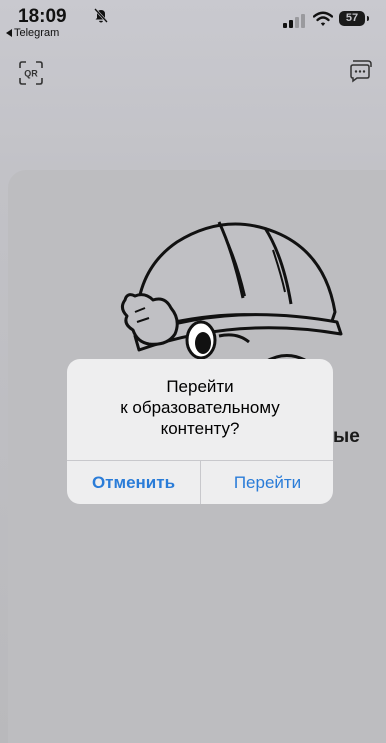 The image size is (386, 743). Describe the element at coordinates (354, 18) in the screenshot. I see `battery-indicator: 57` at that location.